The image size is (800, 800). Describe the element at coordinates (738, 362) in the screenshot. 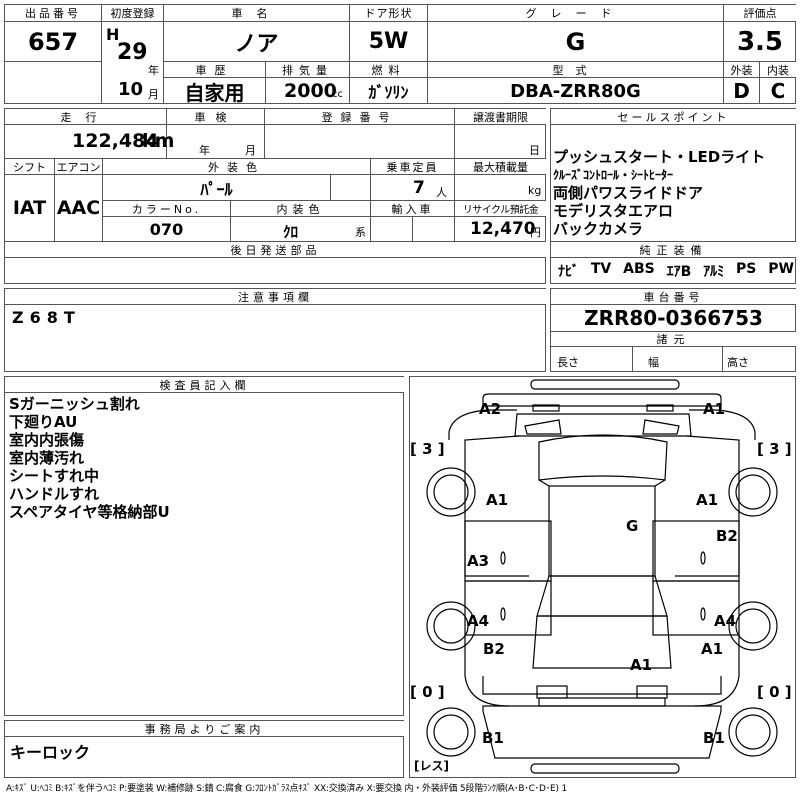

I see `height-label: 高さ` at that location.